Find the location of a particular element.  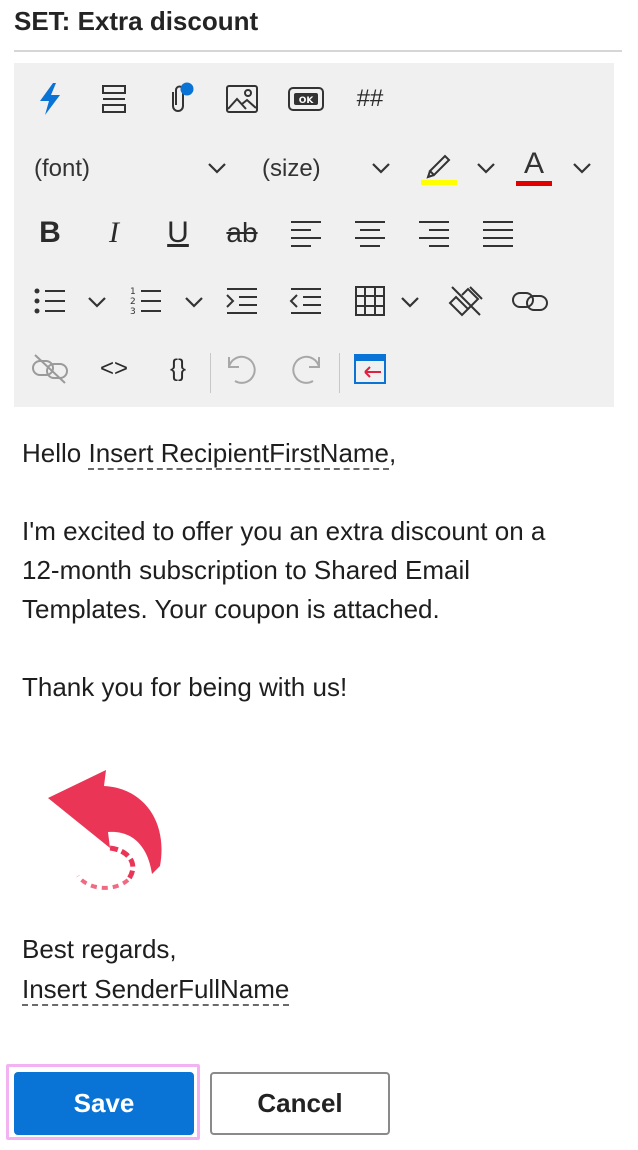

ok-button-icon: OK is located at coordinates (306, 99).